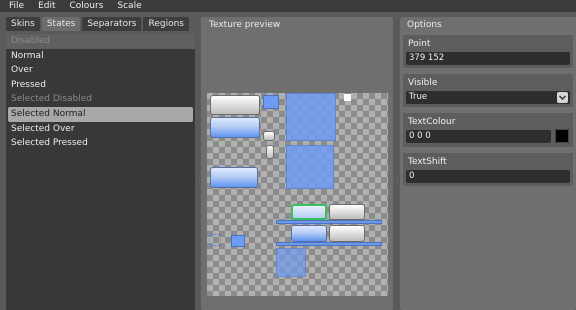 Image resolution: width=576 pixels, height=310 pixels. Describe the element at coordinates (61, 24) in the screenshot. I see `tab-states: States` at that location.